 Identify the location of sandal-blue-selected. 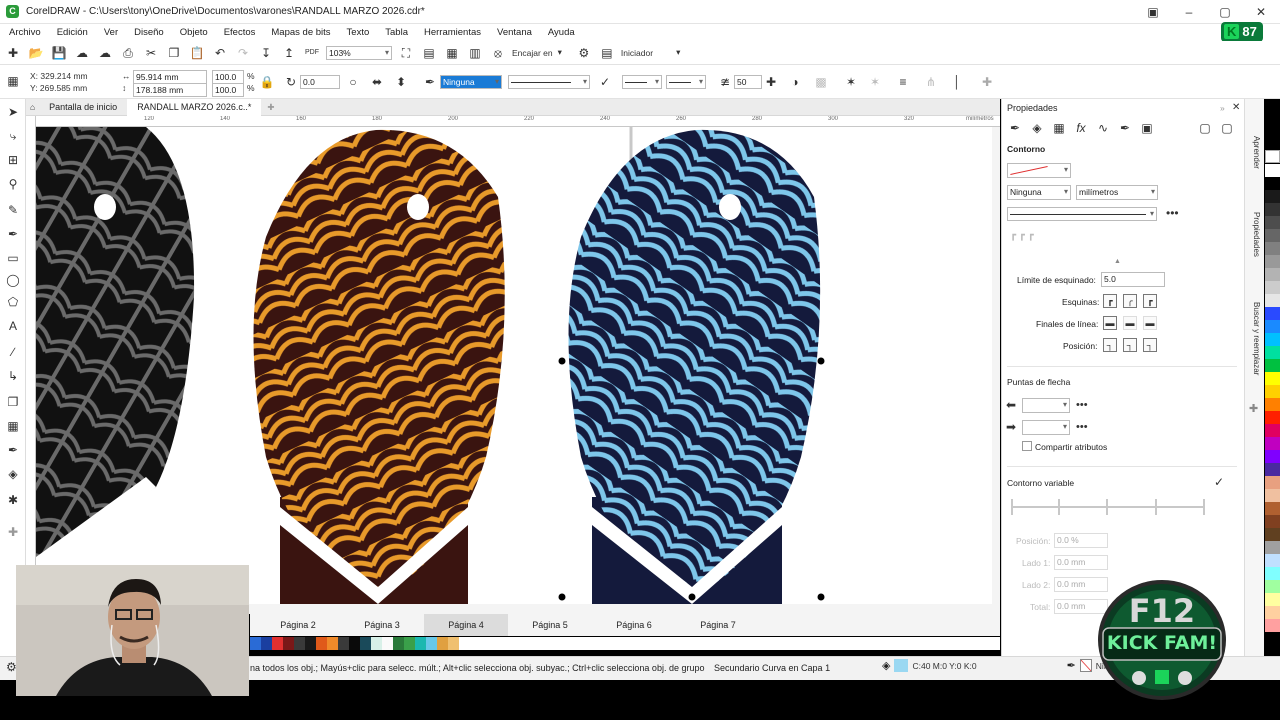
(691, 366).